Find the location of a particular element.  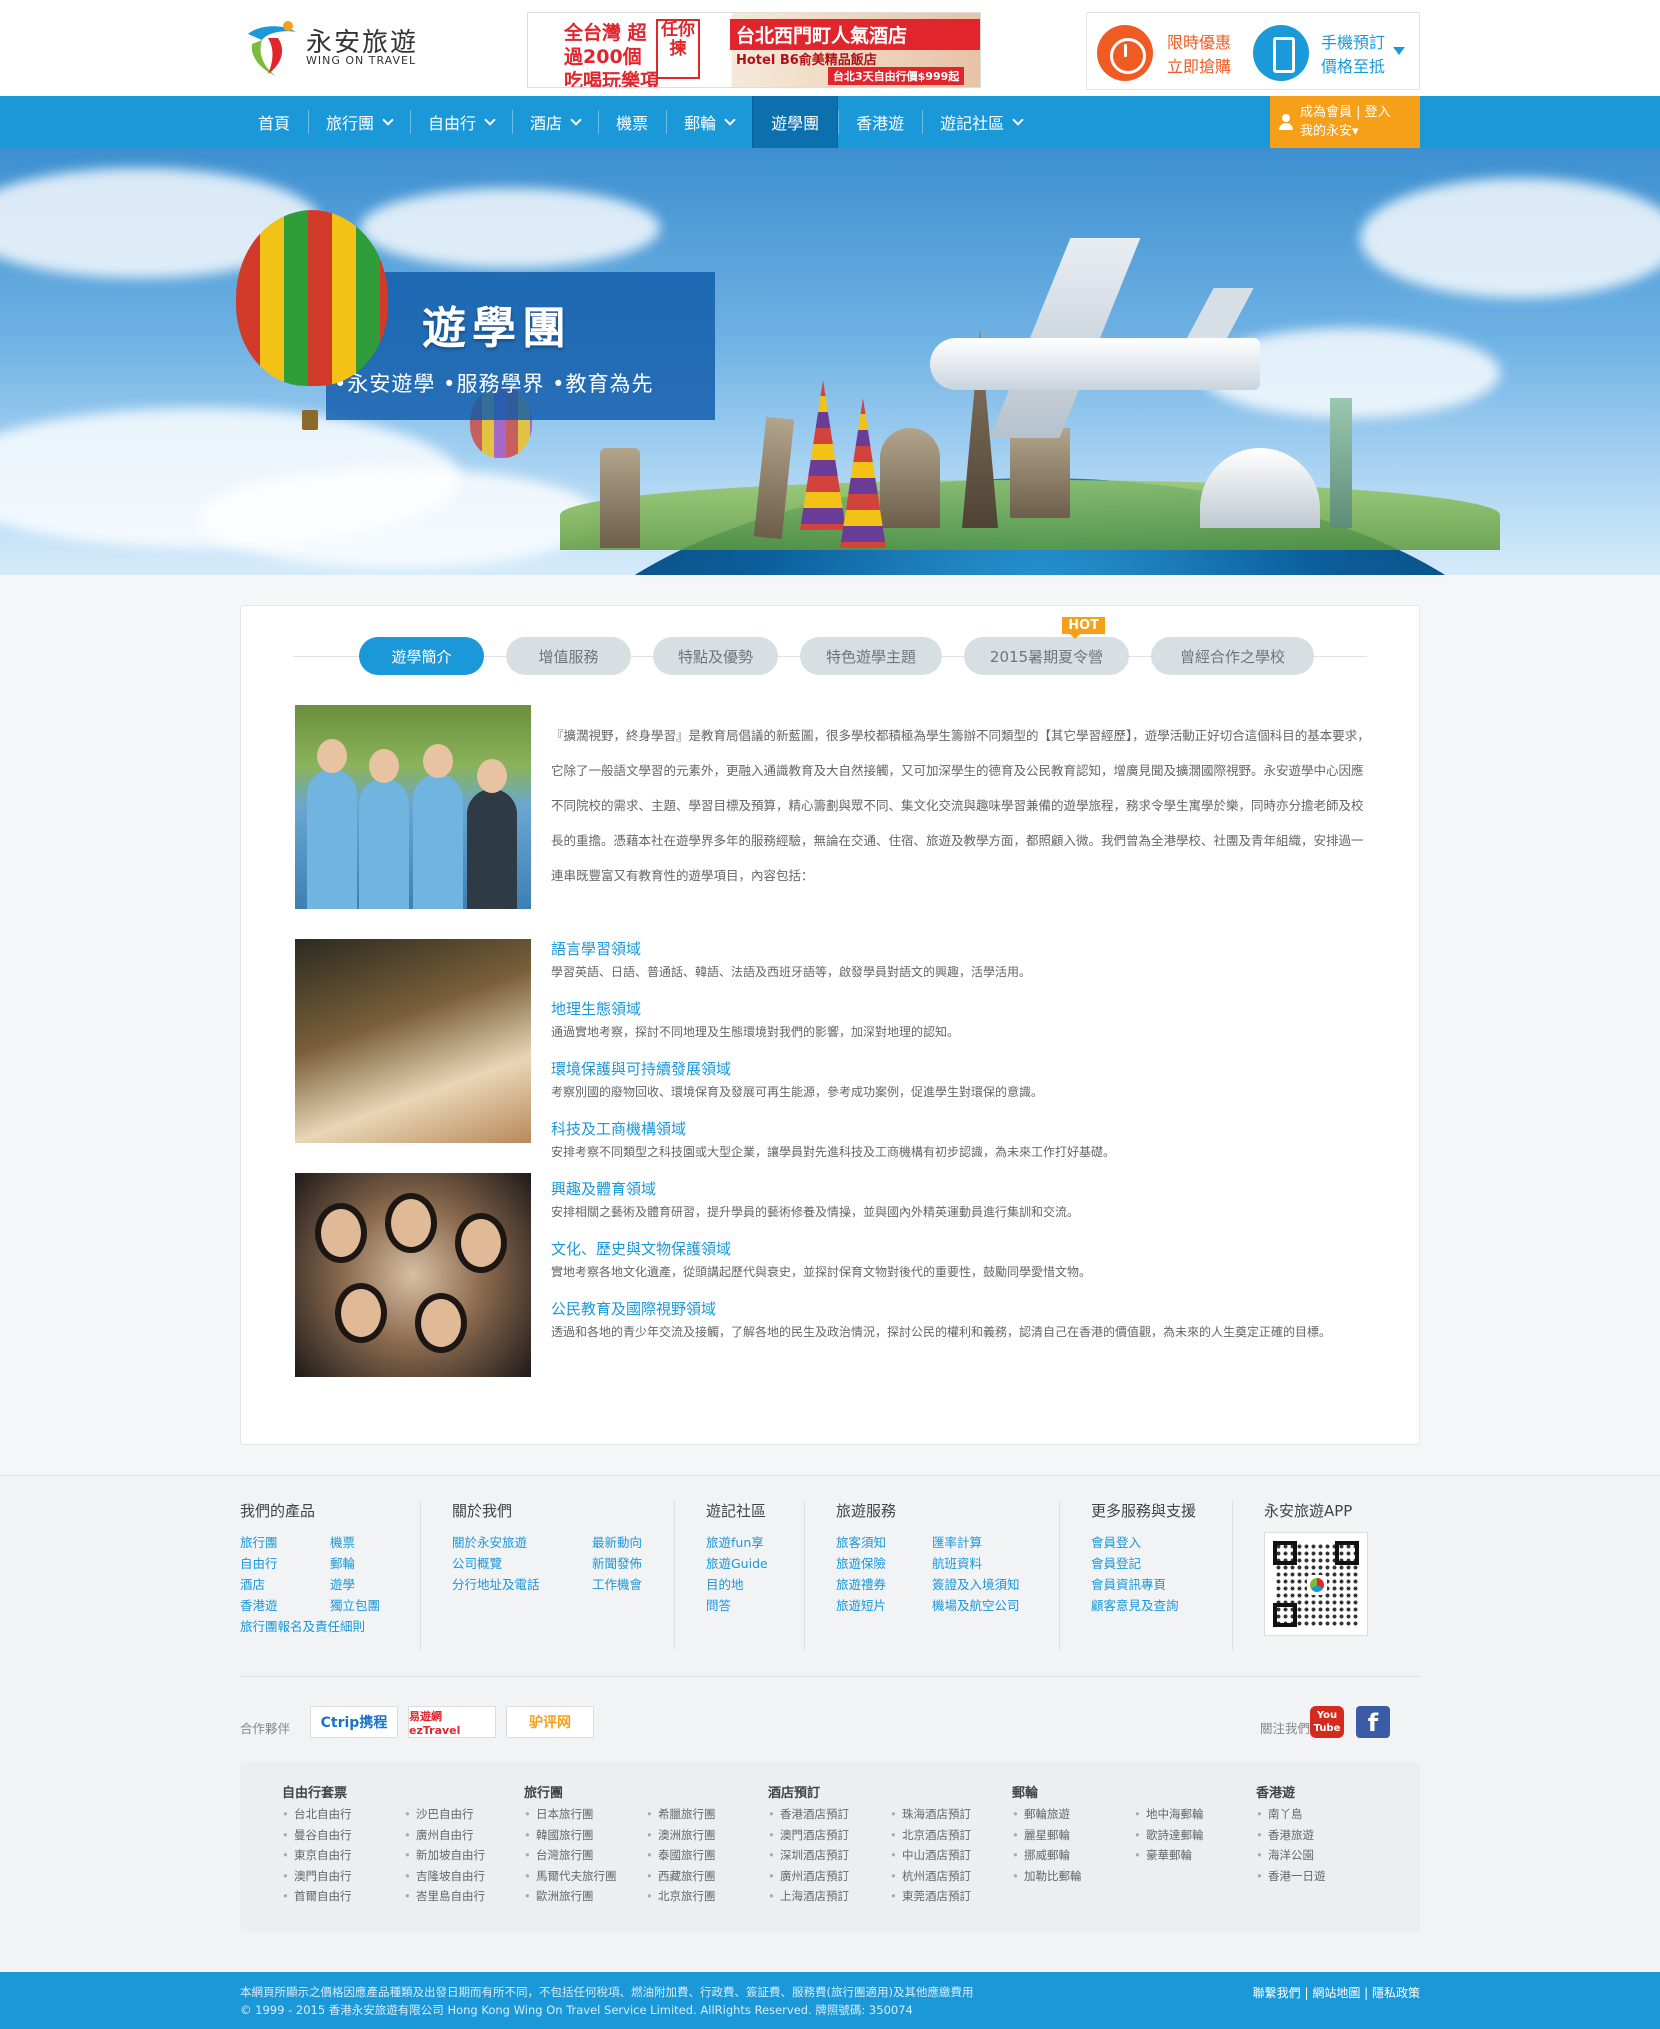

footer-link: 會員資訊專頁 is located at coordinates (1156, 1584).